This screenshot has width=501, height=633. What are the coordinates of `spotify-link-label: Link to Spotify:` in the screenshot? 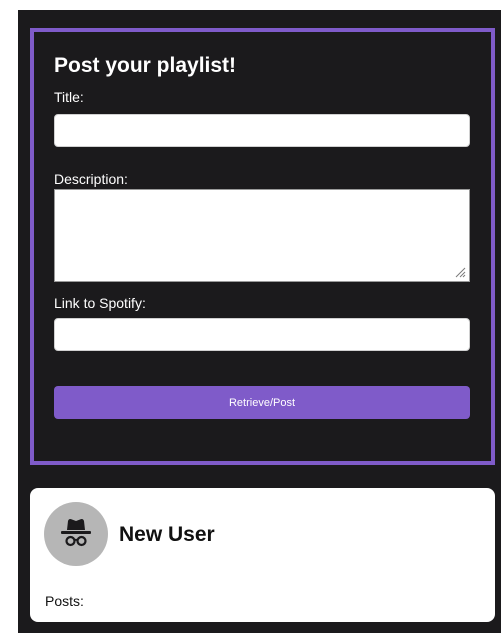 It's located at (100, 303).